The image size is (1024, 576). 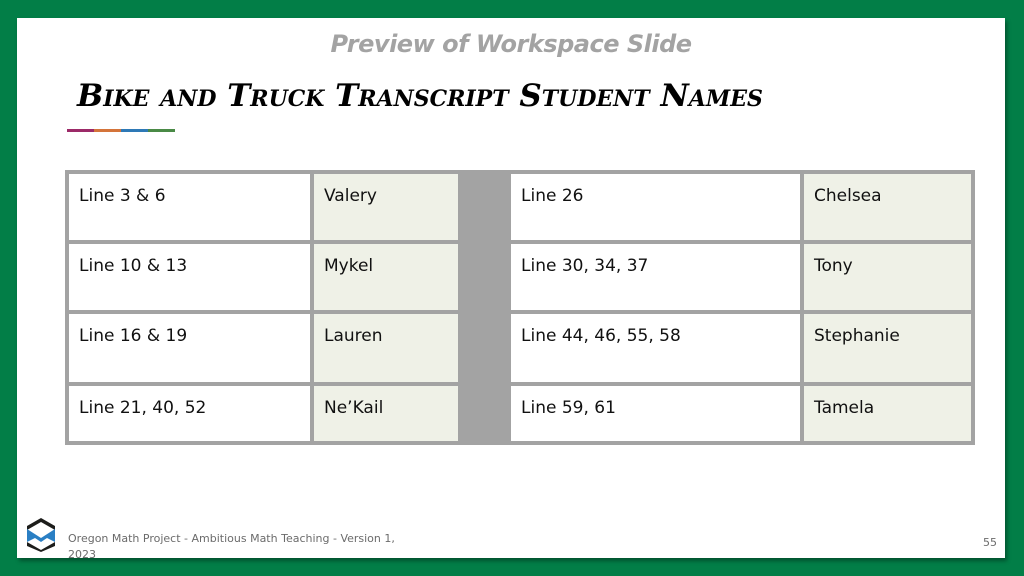 What do you see at coordinates (420, 96) in the screenshot?
I see `slide-title: Bike and Truck Transcript Student Names` at bounding box center [420, 96].